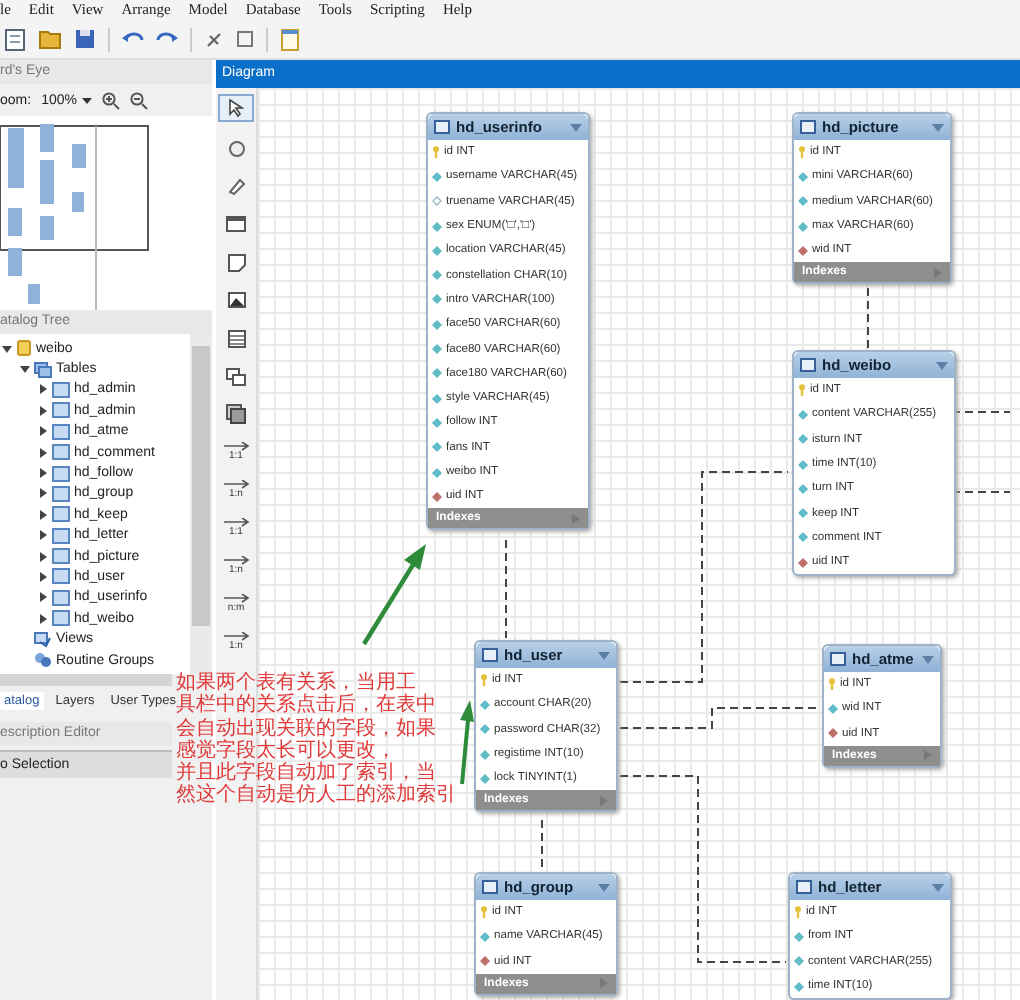  What do you see at coordinates (139, 100) in the screenshot?
I see `zoom-out-icon` at bounding box center [139, 100].